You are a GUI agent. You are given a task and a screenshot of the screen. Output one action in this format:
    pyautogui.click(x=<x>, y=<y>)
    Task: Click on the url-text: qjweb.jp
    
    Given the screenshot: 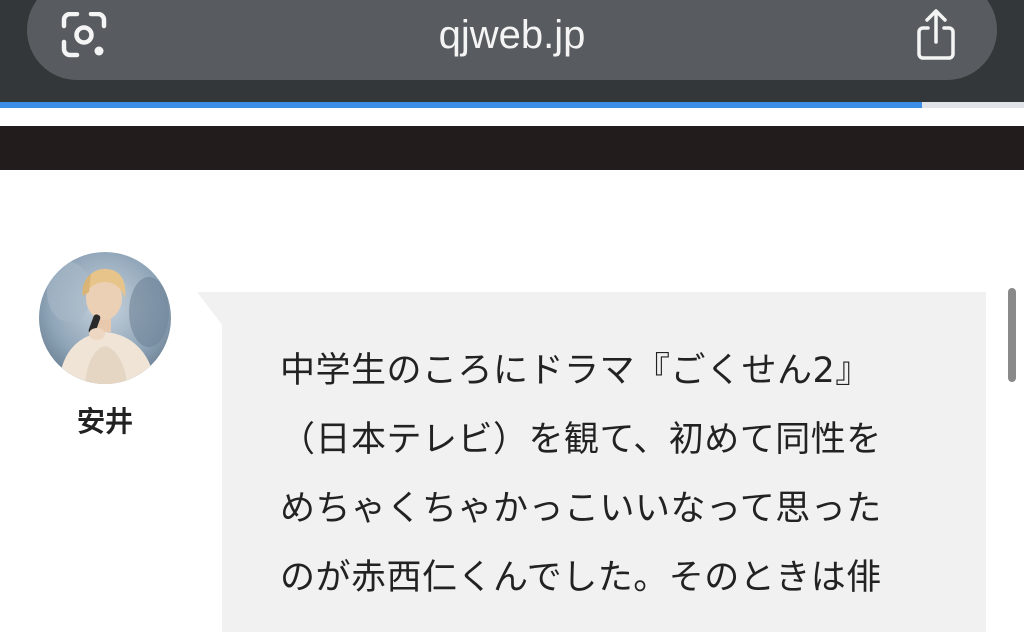 What is the action you would take?
    pyautogui.click(x=512, y=35)
    